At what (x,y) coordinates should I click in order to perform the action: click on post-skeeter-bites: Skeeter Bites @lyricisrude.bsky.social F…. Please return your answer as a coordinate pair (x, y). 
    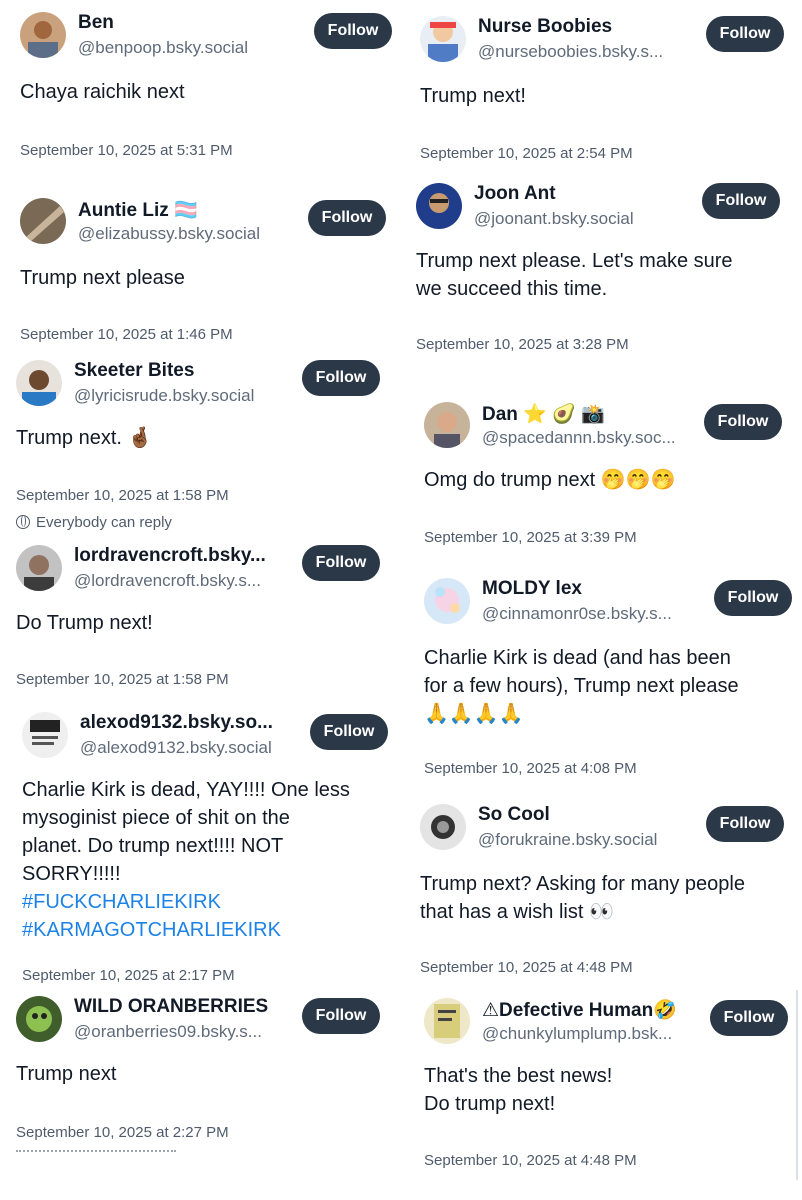
    Looking at the image, I should click on (204, 447).